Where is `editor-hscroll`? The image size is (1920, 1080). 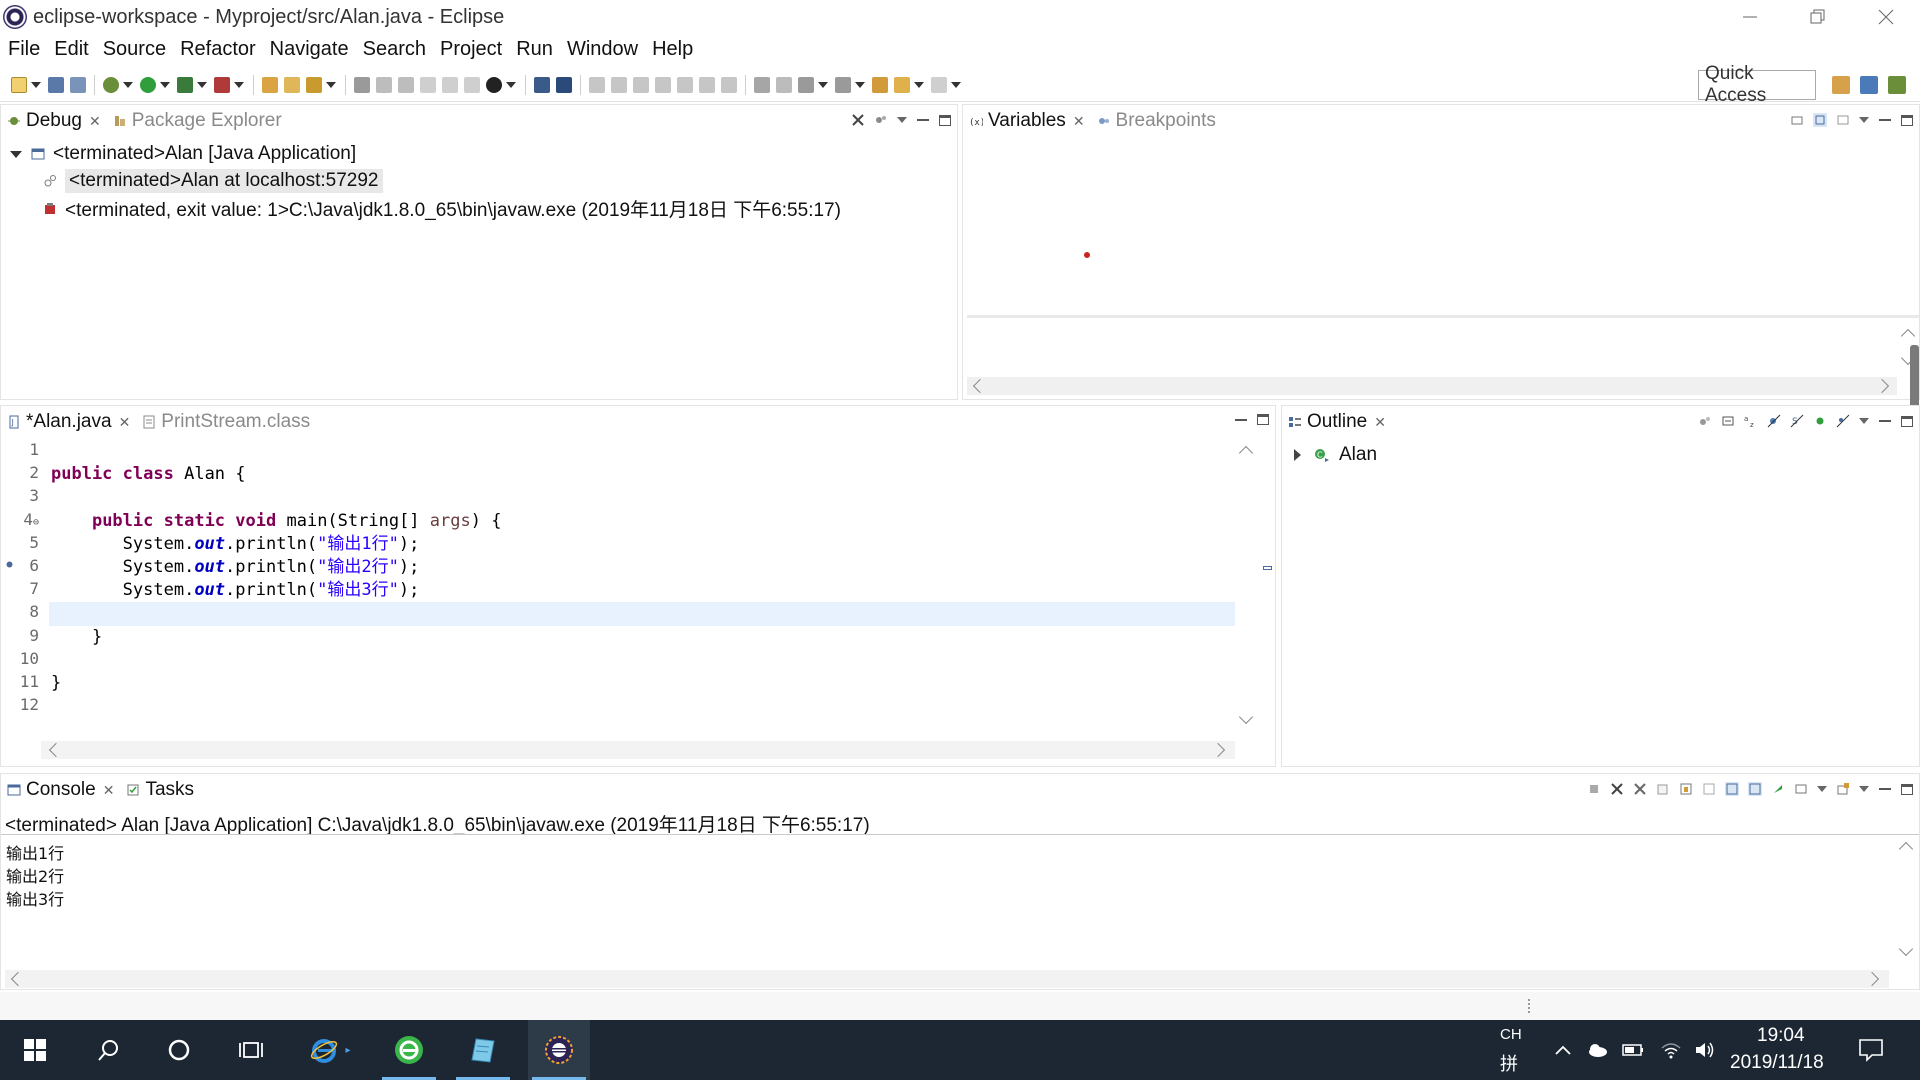 editor-hscroll is located at coordinates (638, 750).